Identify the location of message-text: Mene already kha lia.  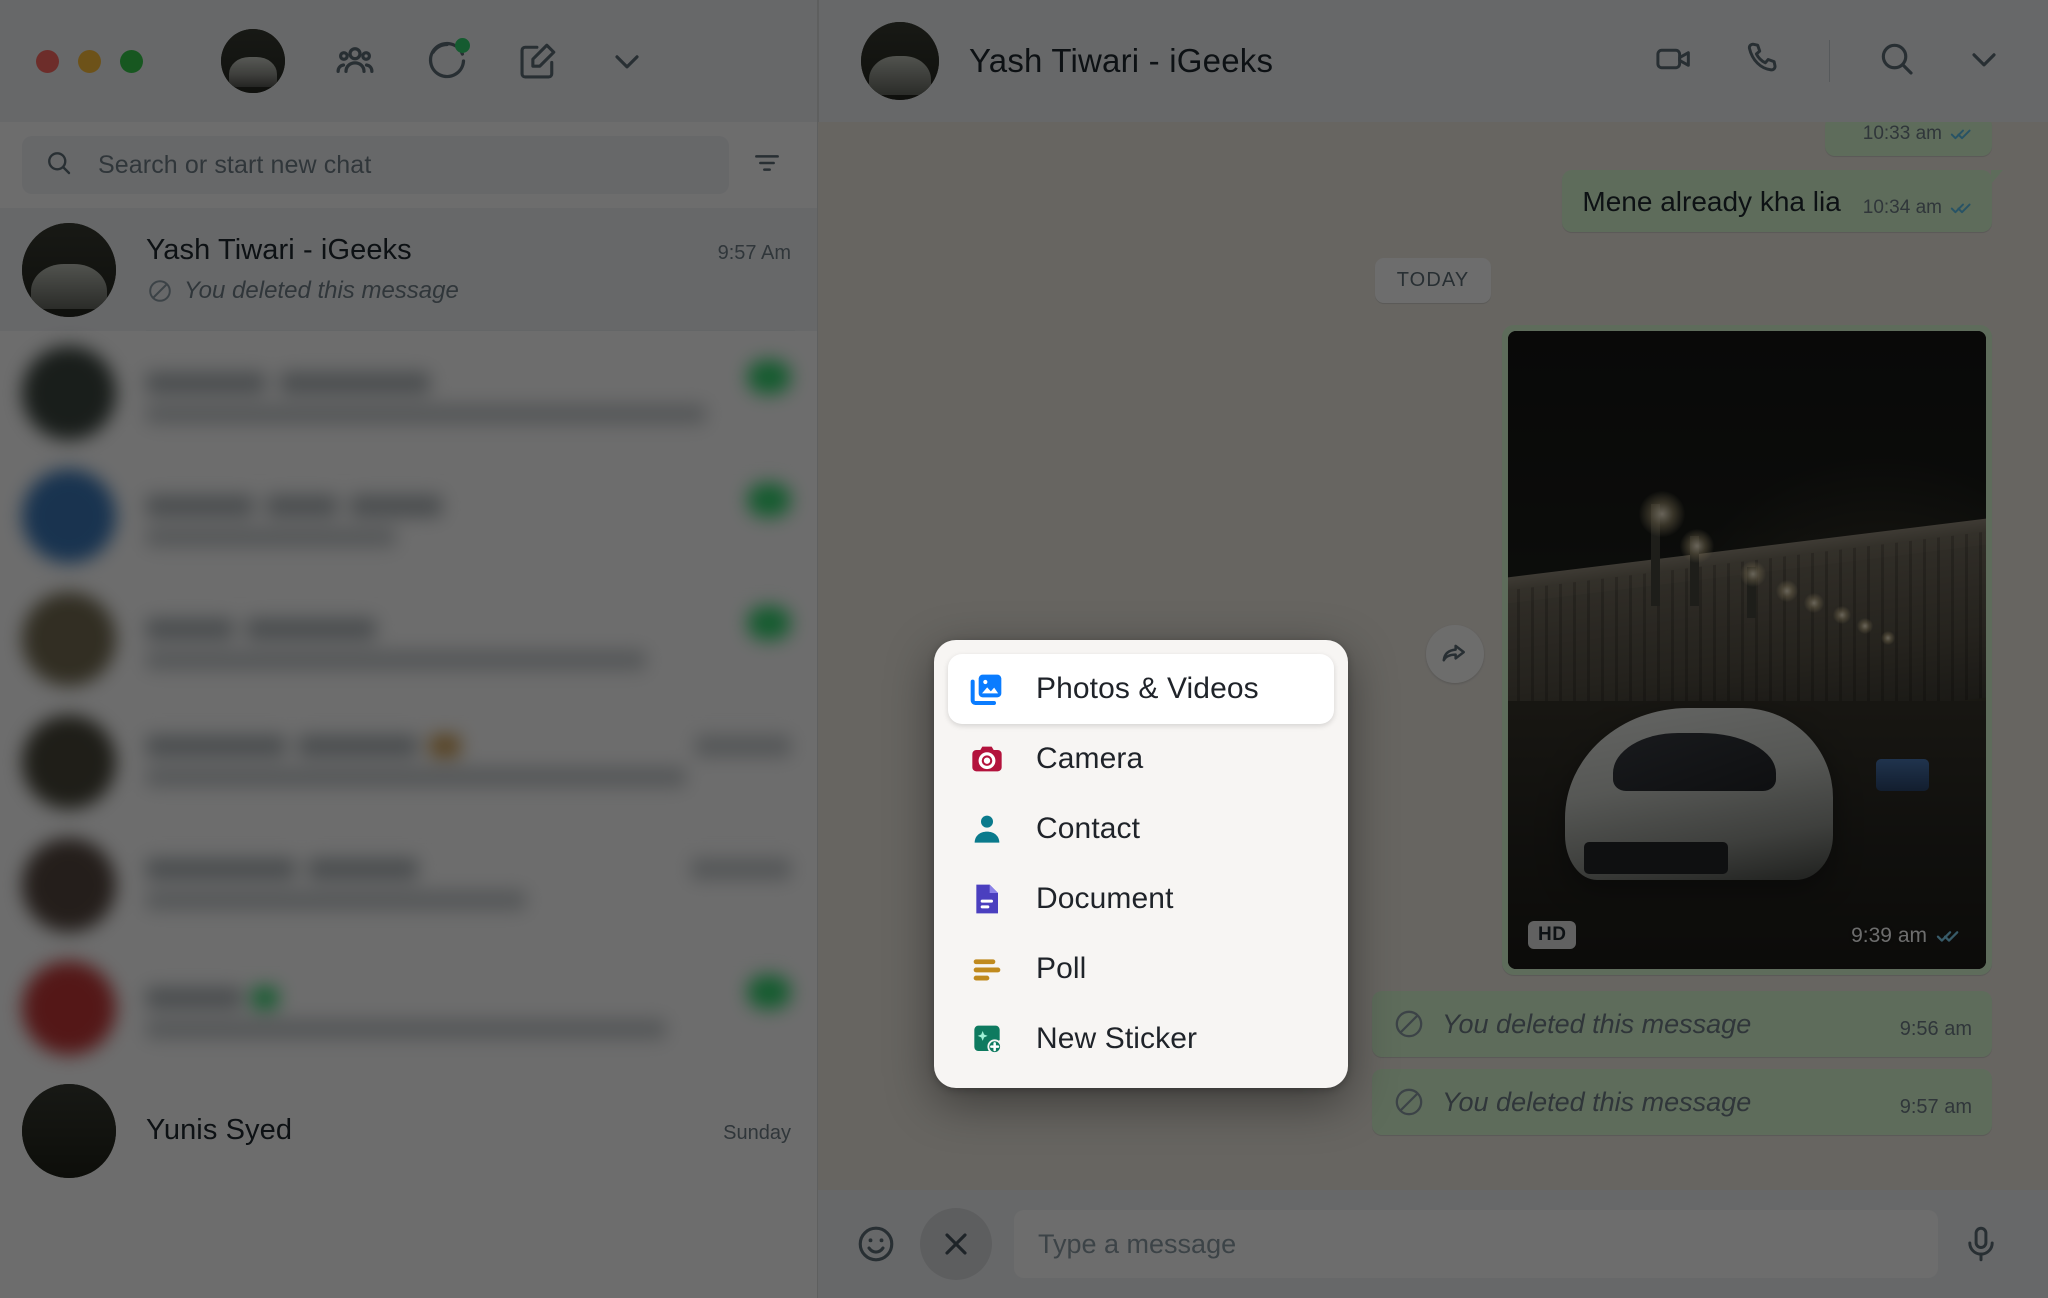
(1711, 201).